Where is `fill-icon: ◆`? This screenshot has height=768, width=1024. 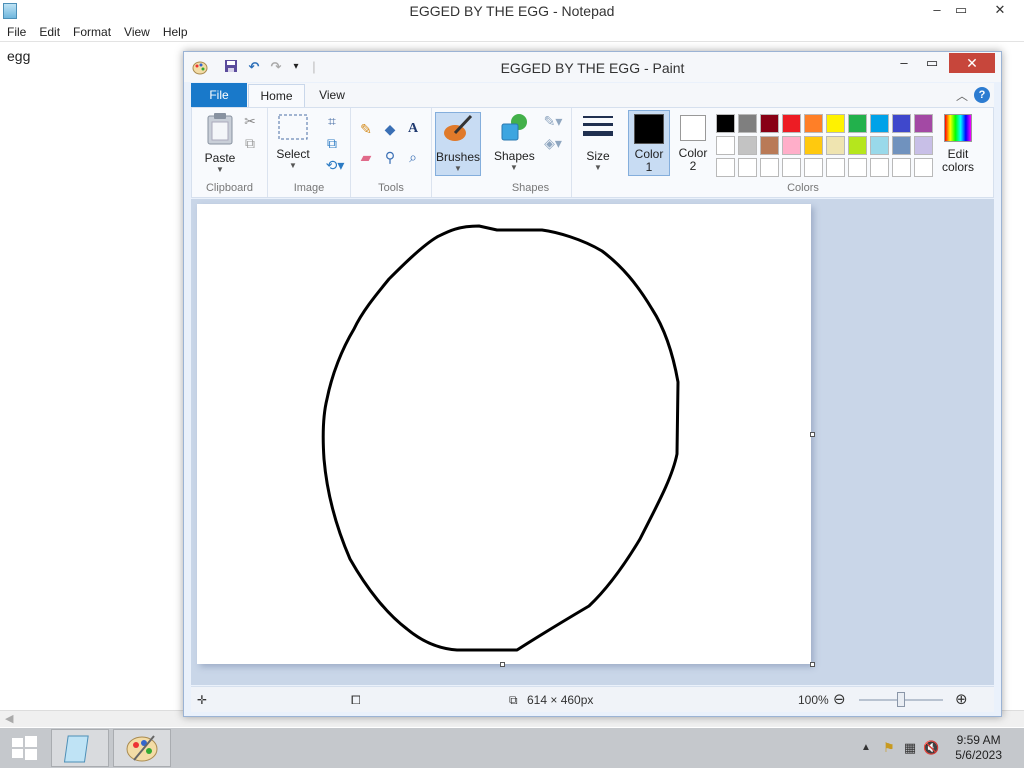 fill-icon: ◆ is located at coordinates (390, 129).